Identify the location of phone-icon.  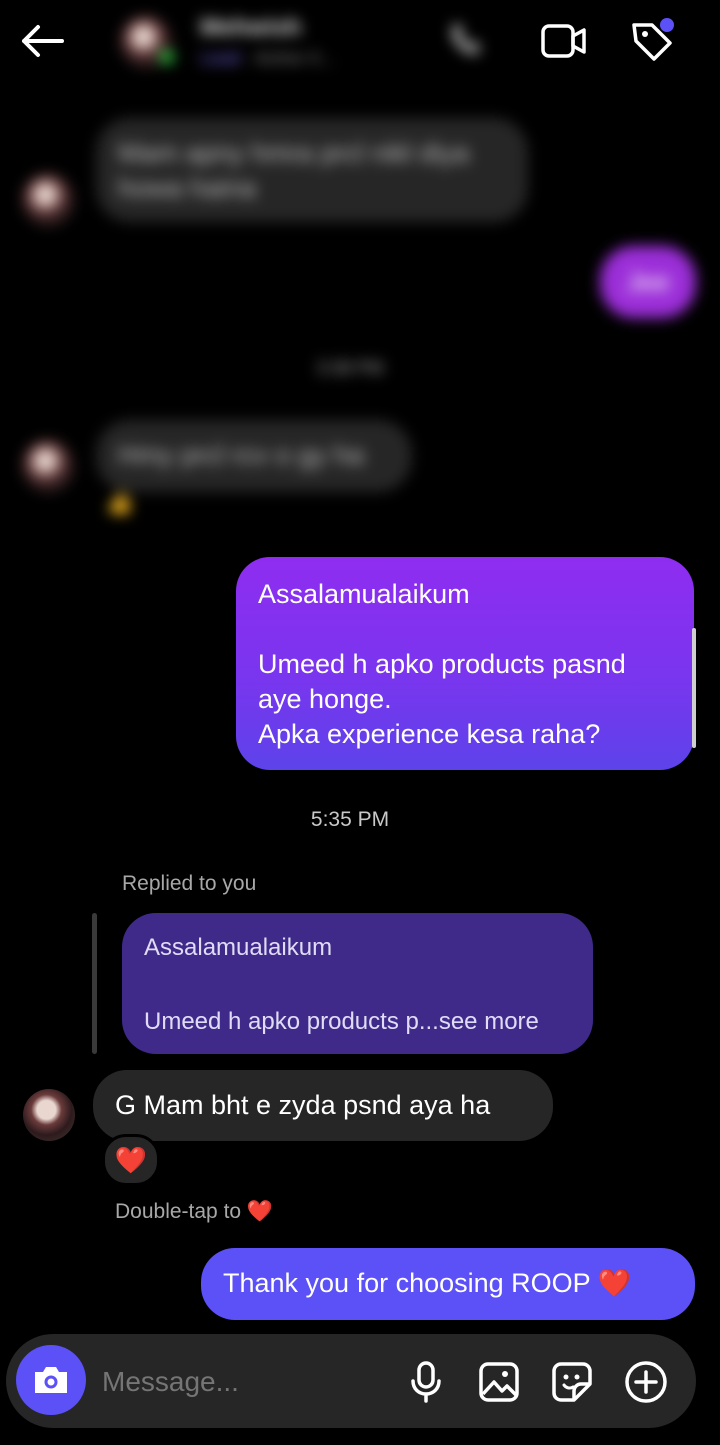
(465, 39).